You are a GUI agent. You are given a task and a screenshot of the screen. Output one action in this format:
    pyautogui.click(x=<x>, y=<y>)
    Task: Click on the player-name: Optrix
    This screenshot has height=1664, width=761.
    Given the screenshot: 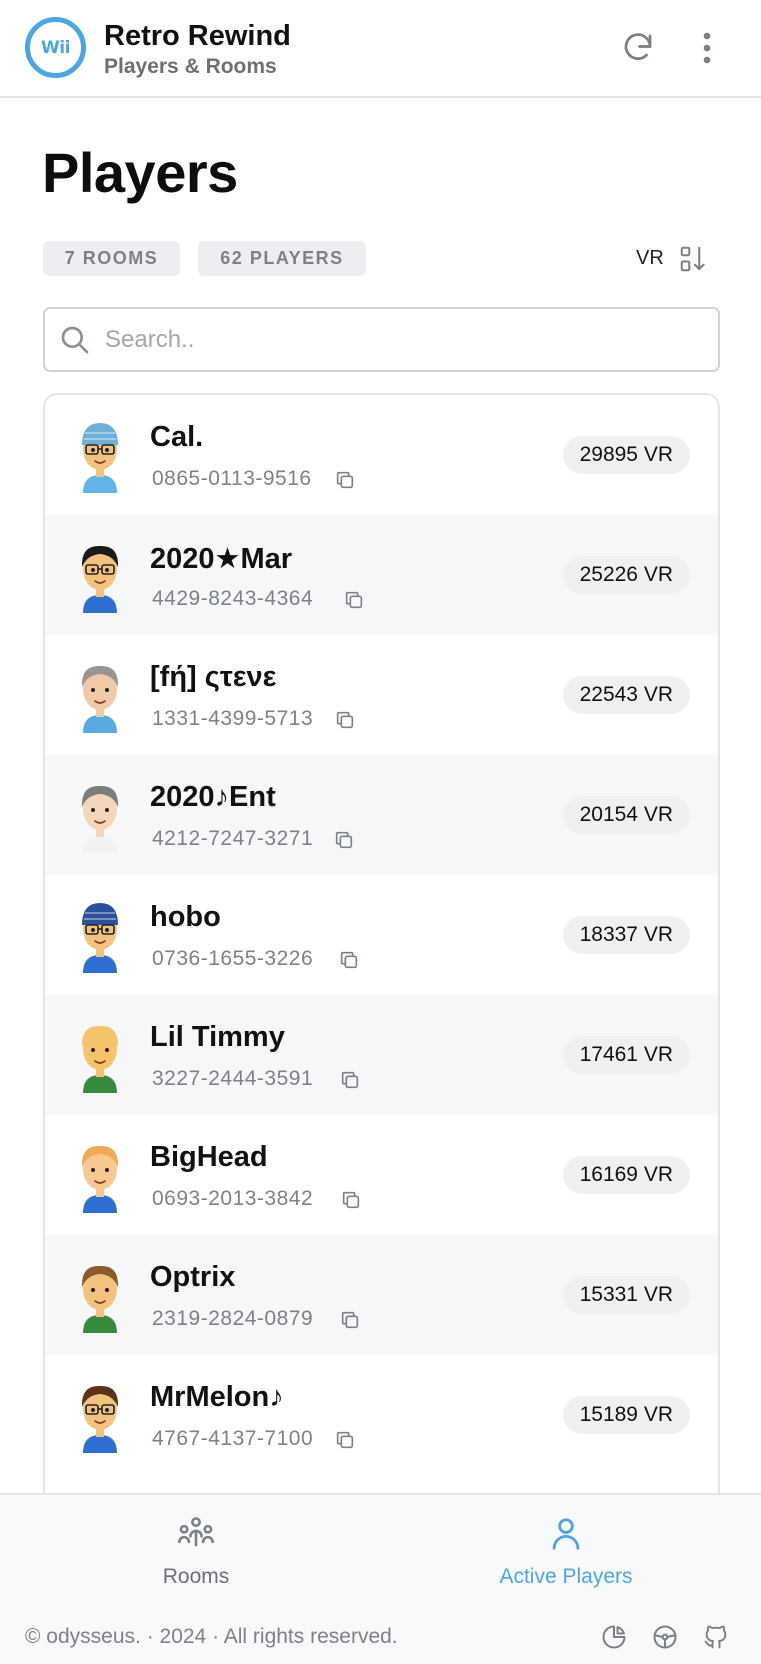 What is the action you would take?
    pyautogui.click(x=193, y=1277)
    